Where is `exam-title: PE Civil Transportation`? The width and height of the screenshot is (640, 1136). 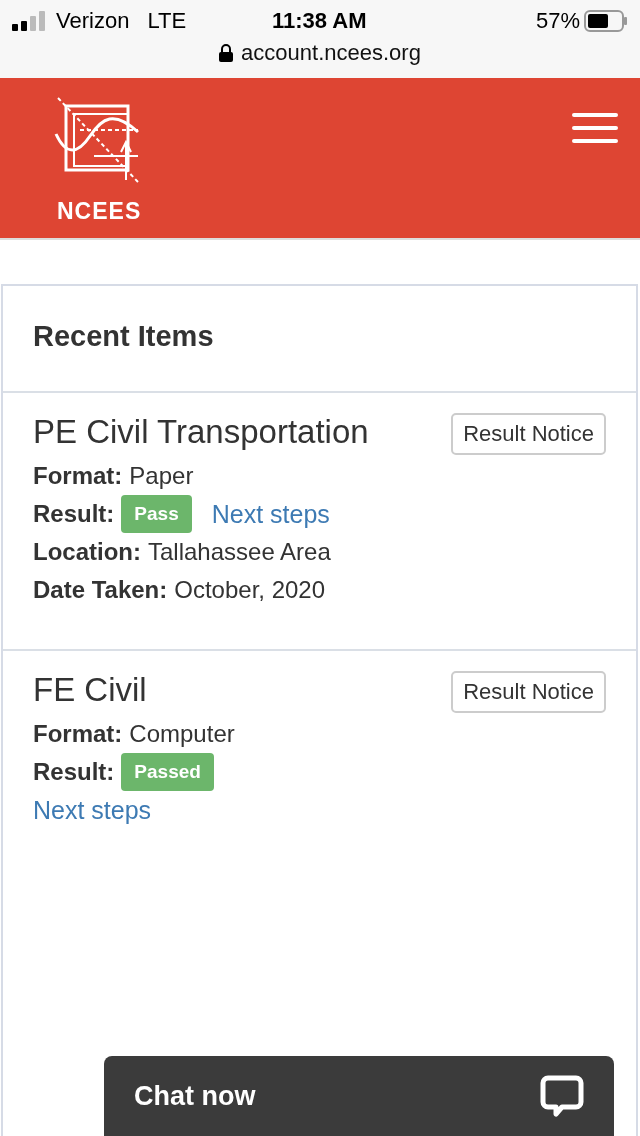
exam-title: PE Civil Transportation is located at coordinates (201, 432).